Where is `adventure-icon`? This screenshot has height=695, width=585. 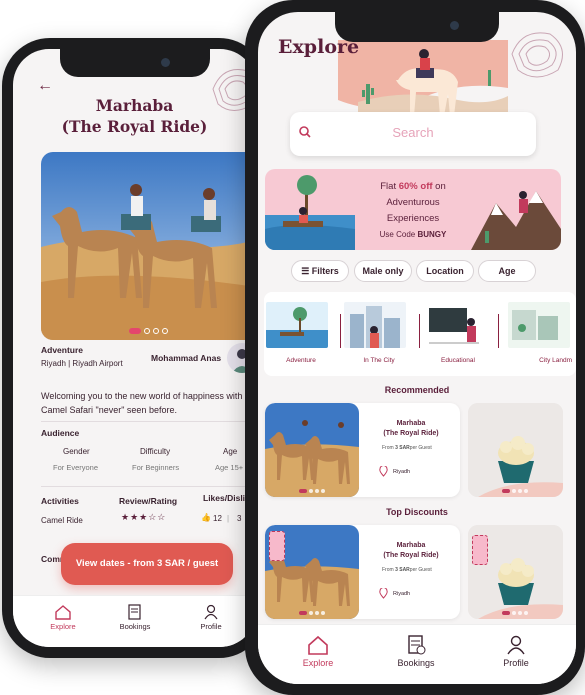
adventure-icon is located at coordinates (297, 325).